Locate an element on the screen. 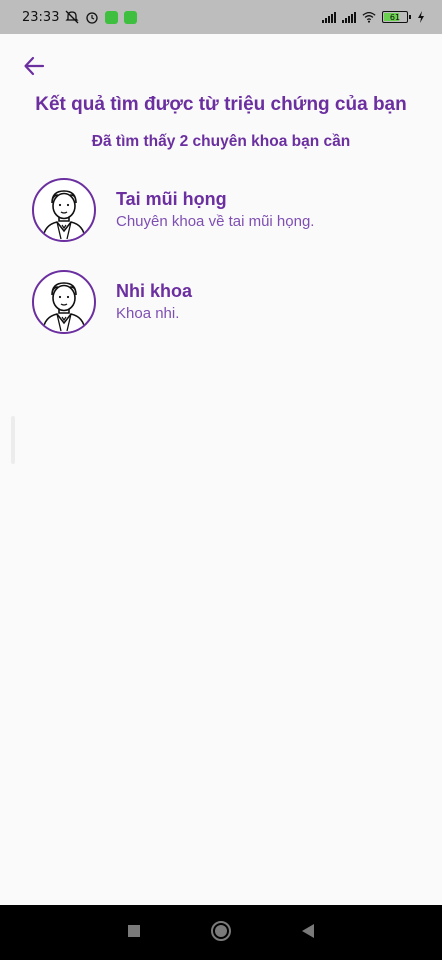 This screenshot has width=442, height=960. recents-button is located at coordinates (134, 933).